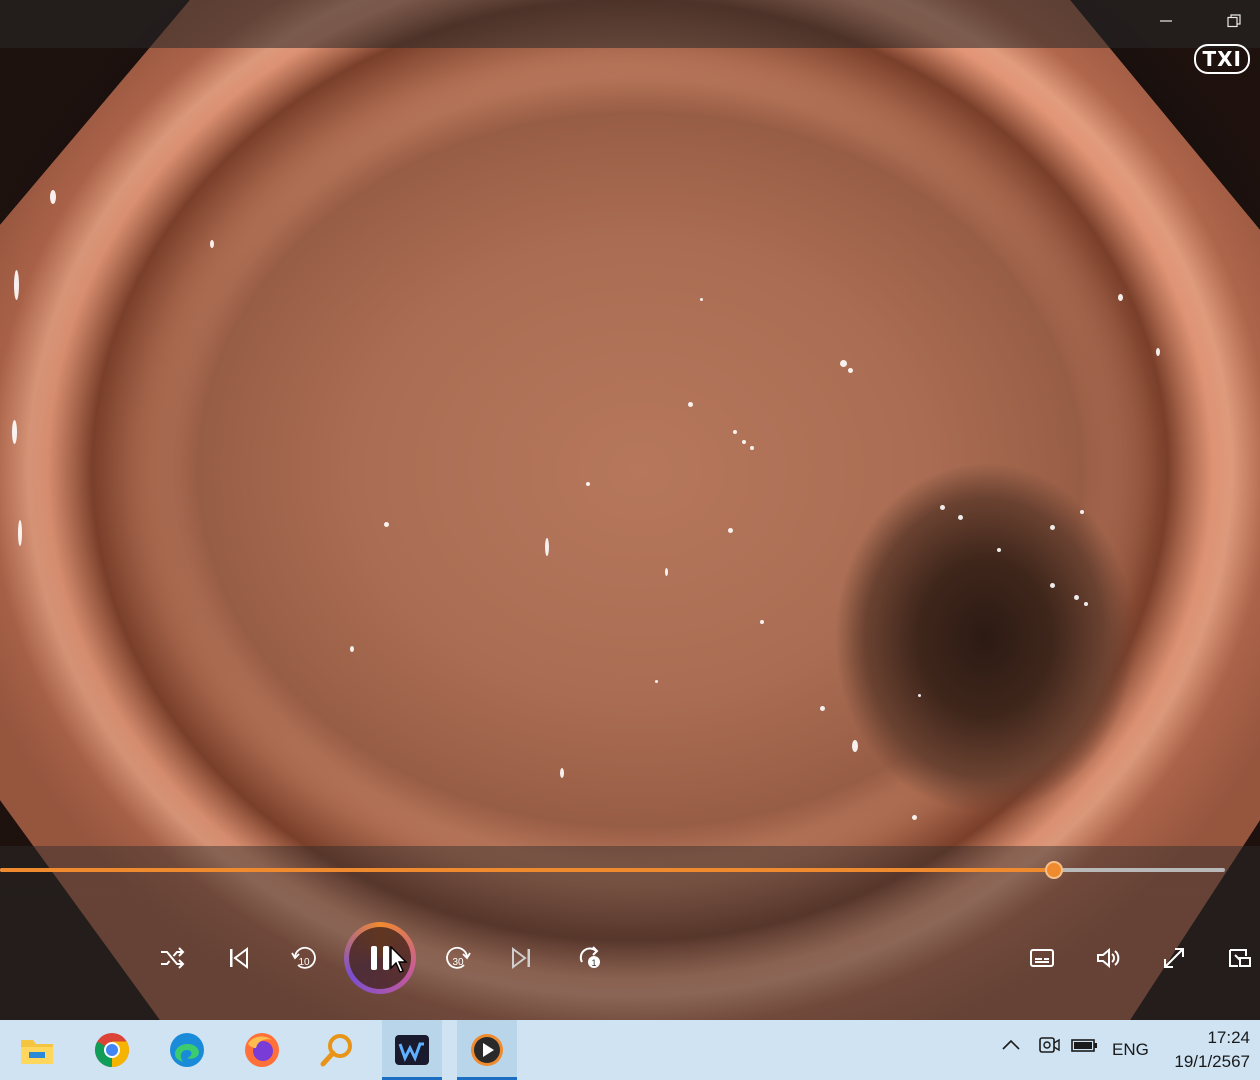 The height and width of the screenshot is (1080, 1260). I want to click on mini-player-button, so click(1240, 958).